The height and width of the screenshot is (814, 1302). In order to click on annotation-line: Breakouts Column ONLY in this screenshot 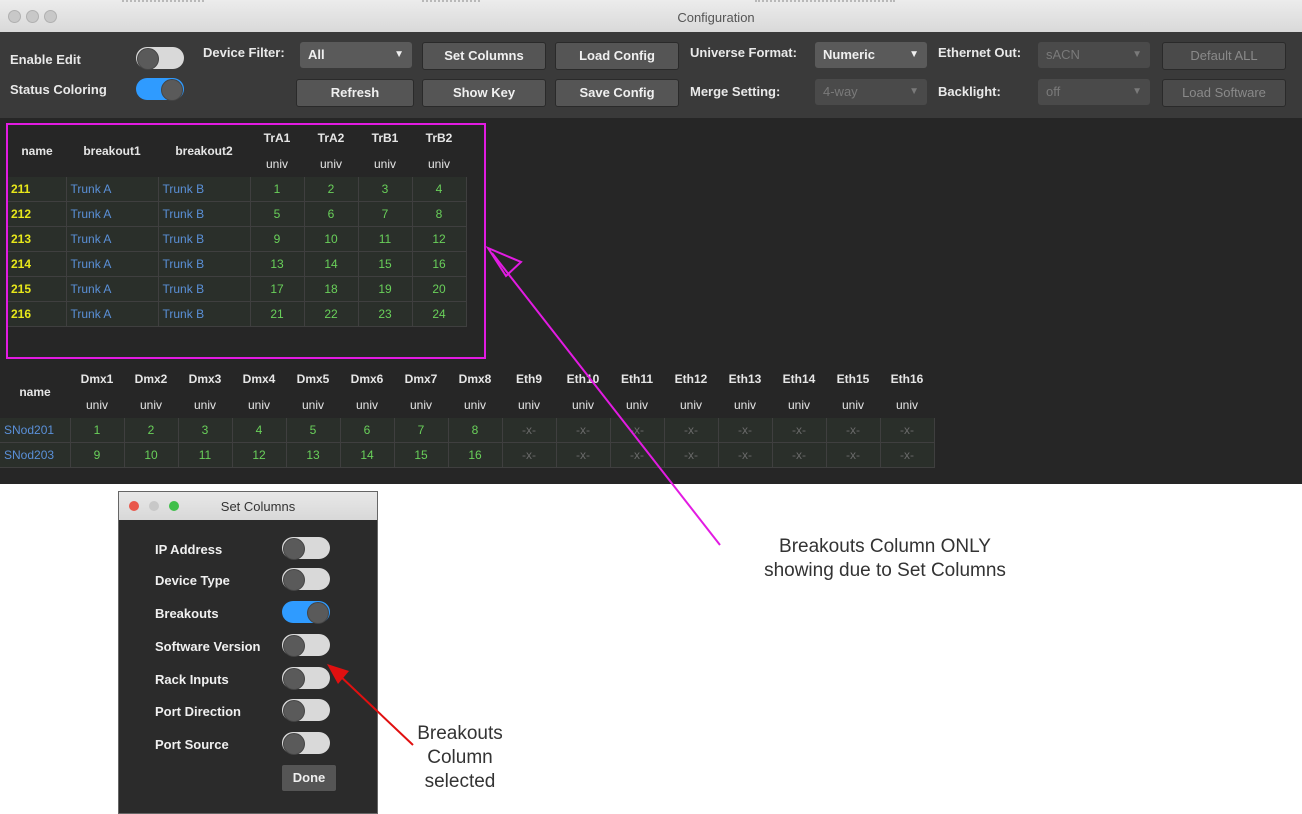, I will do `click(885, 546)`.